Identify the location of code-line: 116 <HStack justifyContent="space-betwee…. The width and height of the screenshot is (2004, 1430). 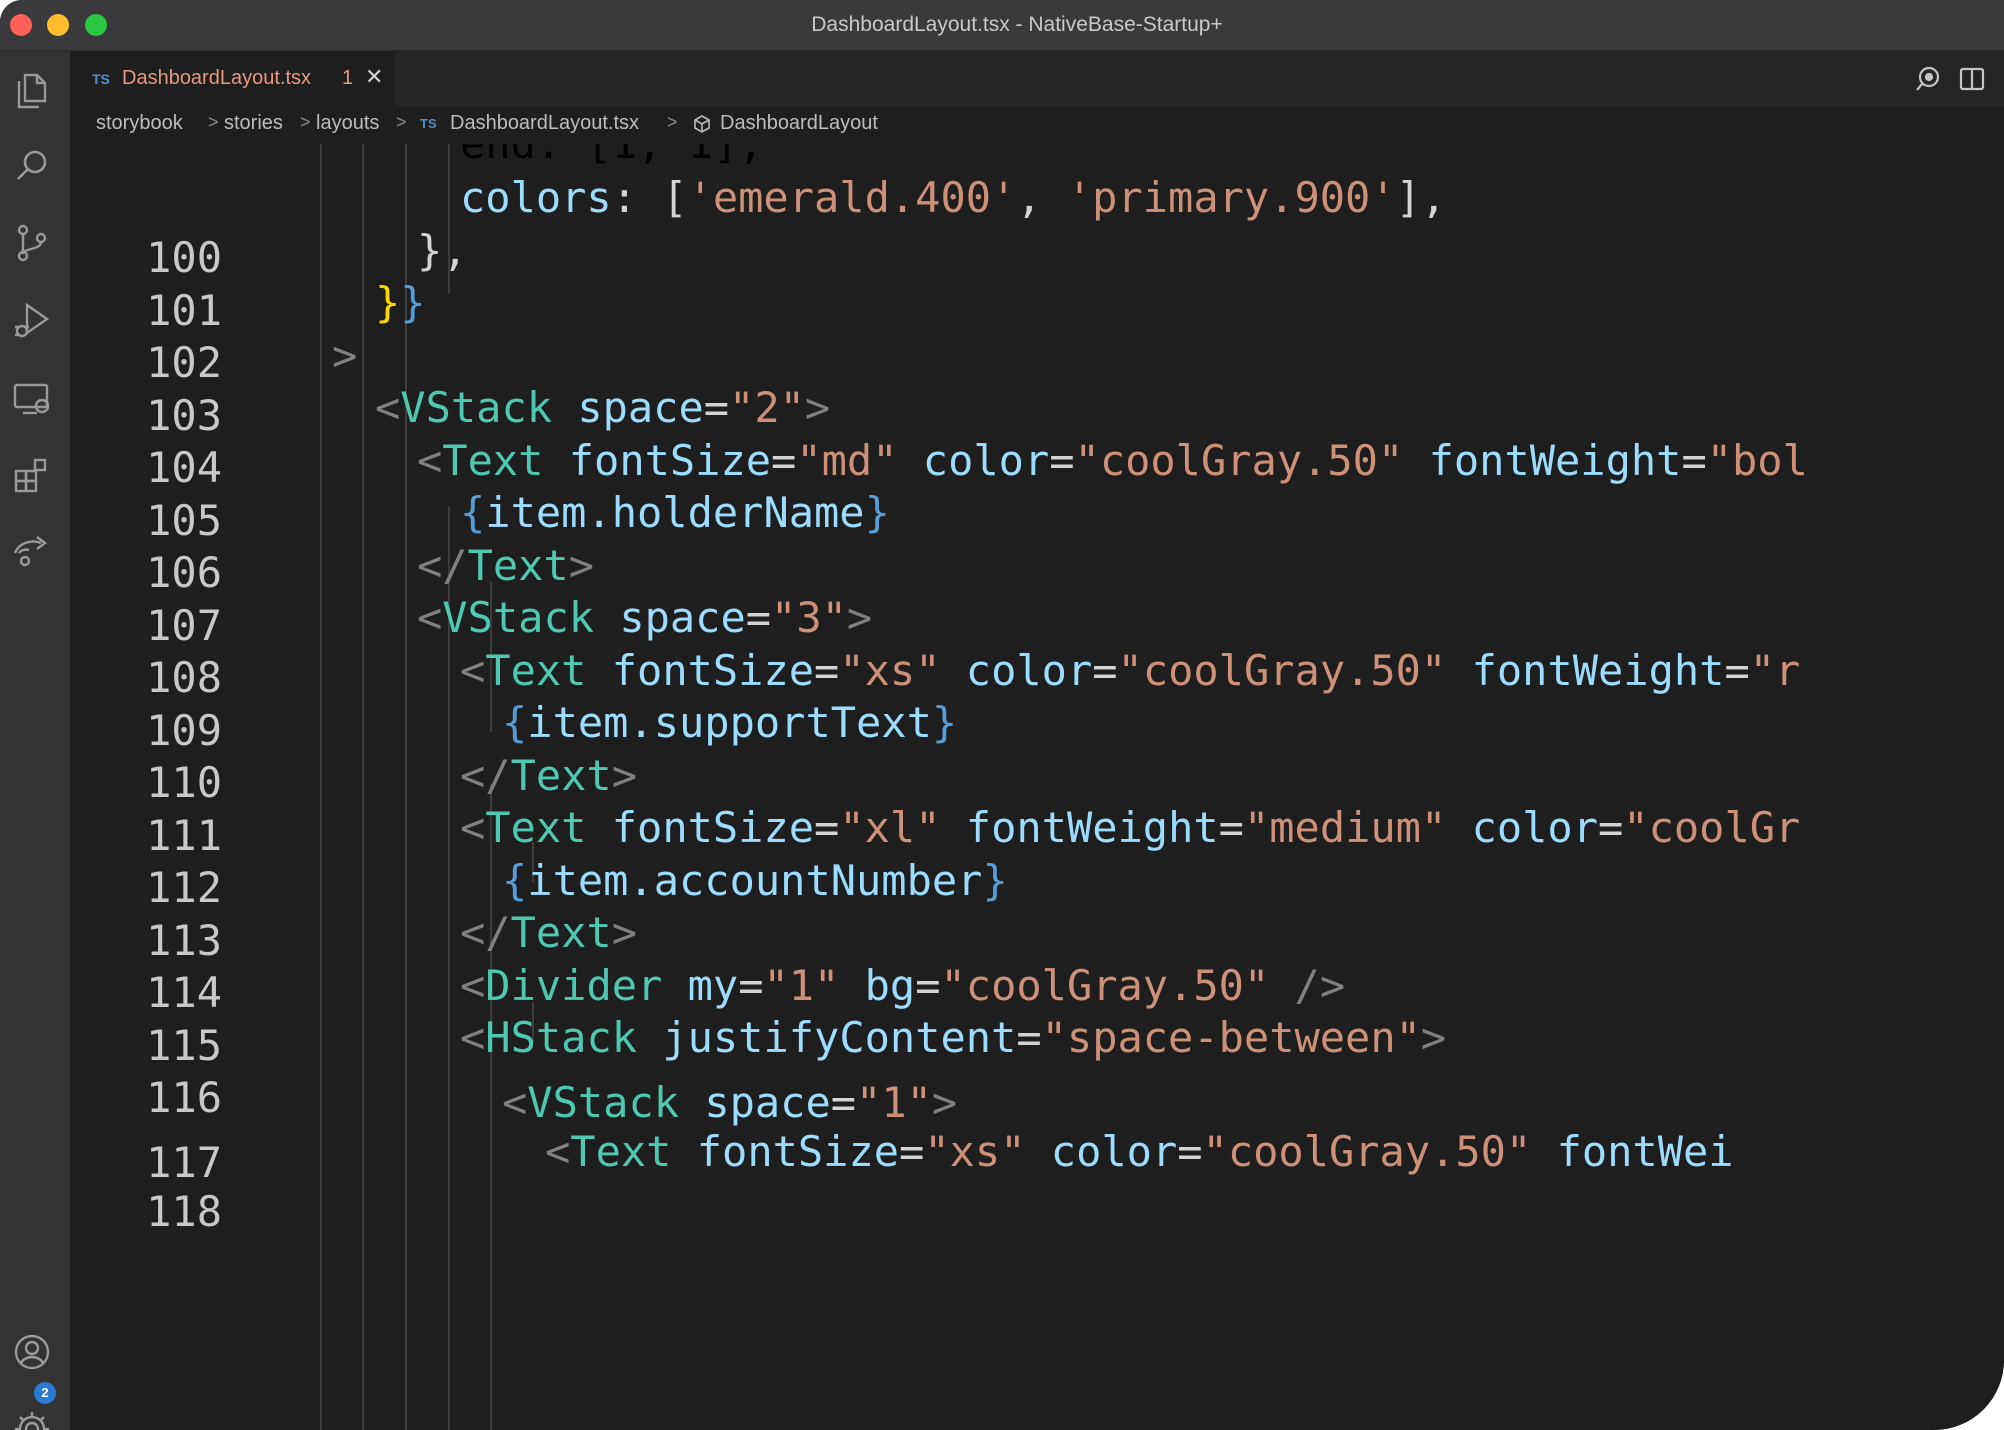
(1037, 1065).